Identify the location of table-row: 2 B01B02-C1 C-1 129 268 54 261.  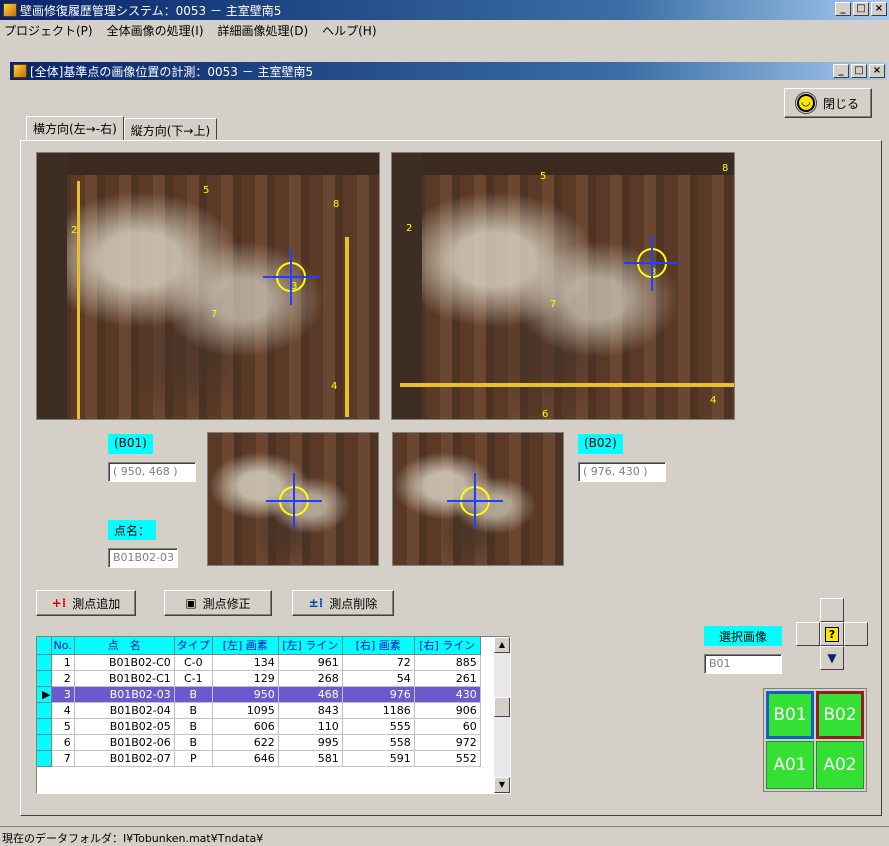
(259, 678).